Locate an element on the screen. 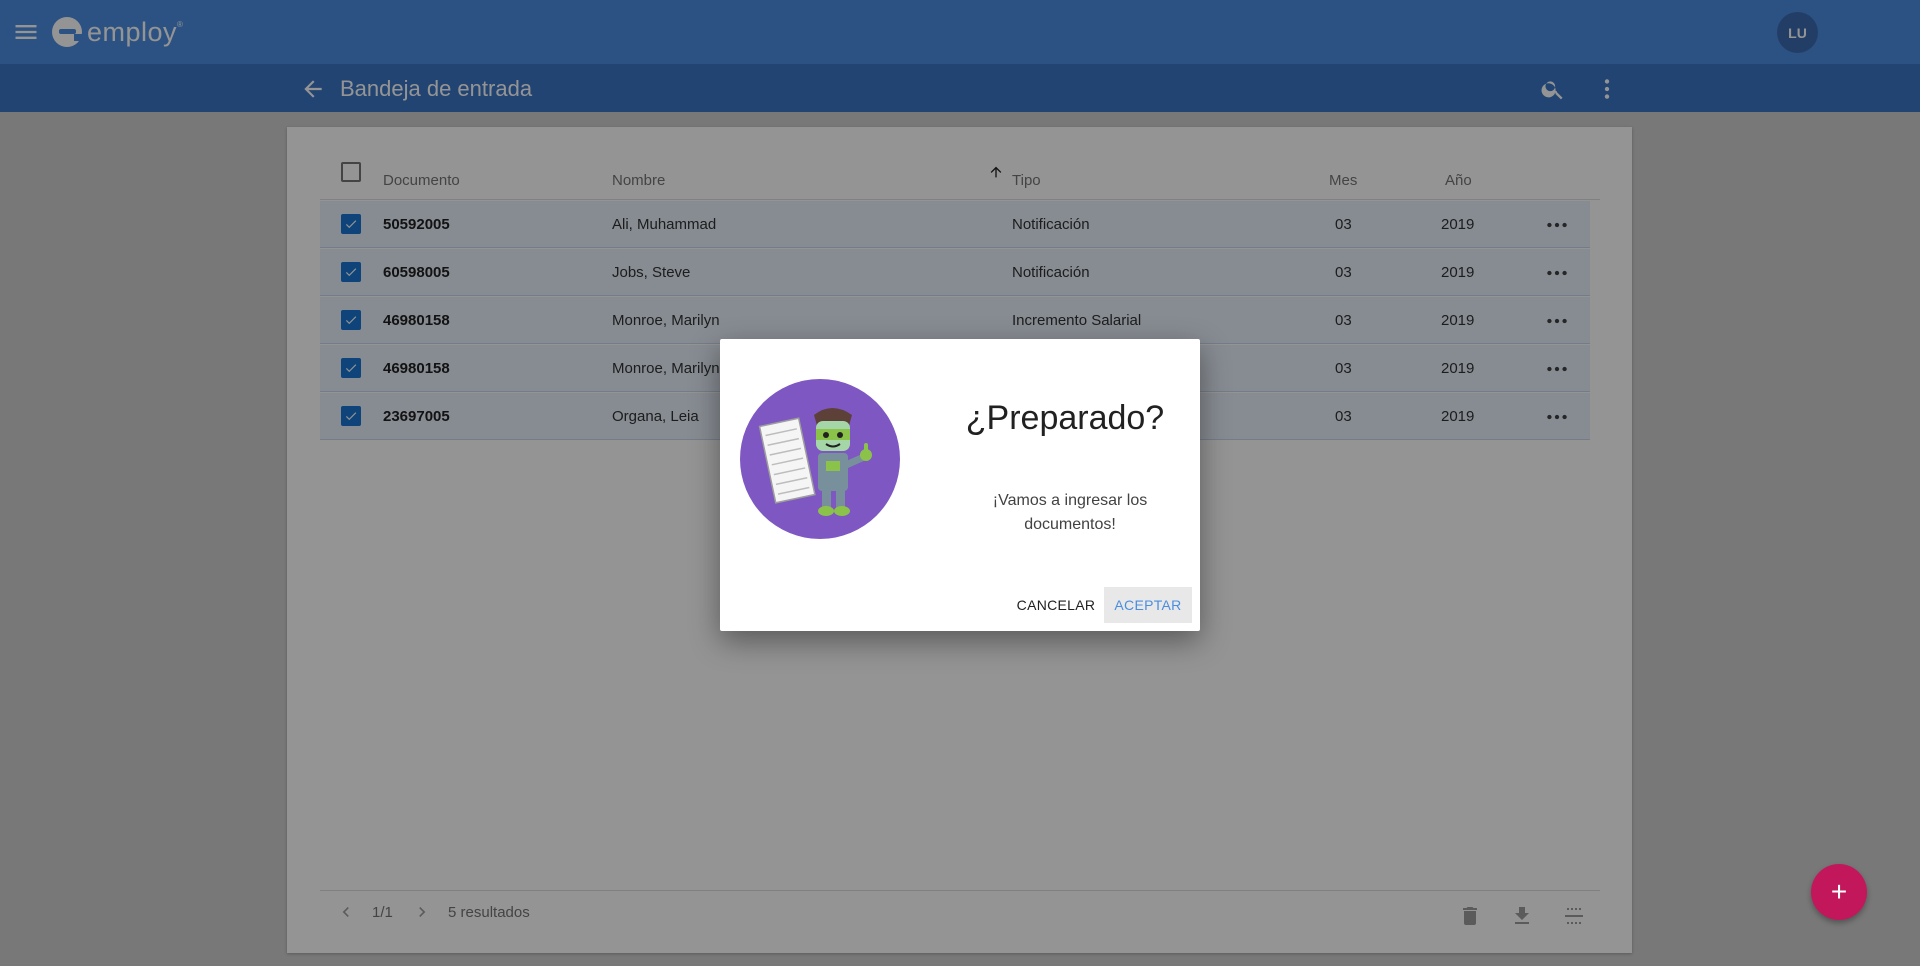 This screenshot has width=1920, height=966. accept-button: ACEPTAR is located at coordinates (1148, 605).